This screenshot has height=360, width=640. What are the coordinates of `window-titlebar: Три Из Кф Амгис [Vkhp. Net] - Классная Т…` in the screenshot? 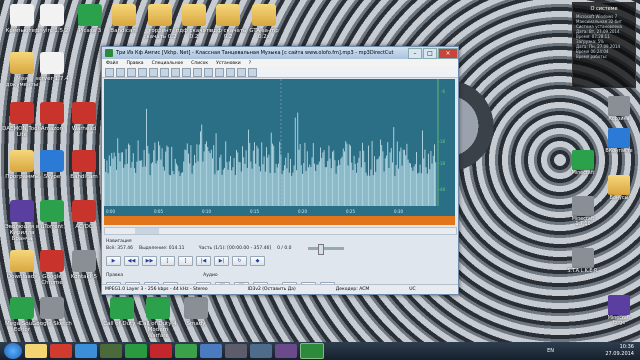 It's located at (280, 53).